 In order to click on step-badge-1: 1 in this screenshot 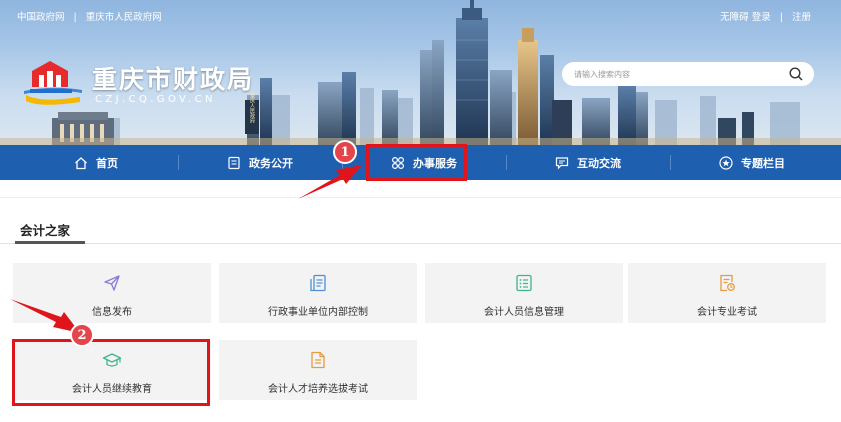, I will do `click(345, 152)`.